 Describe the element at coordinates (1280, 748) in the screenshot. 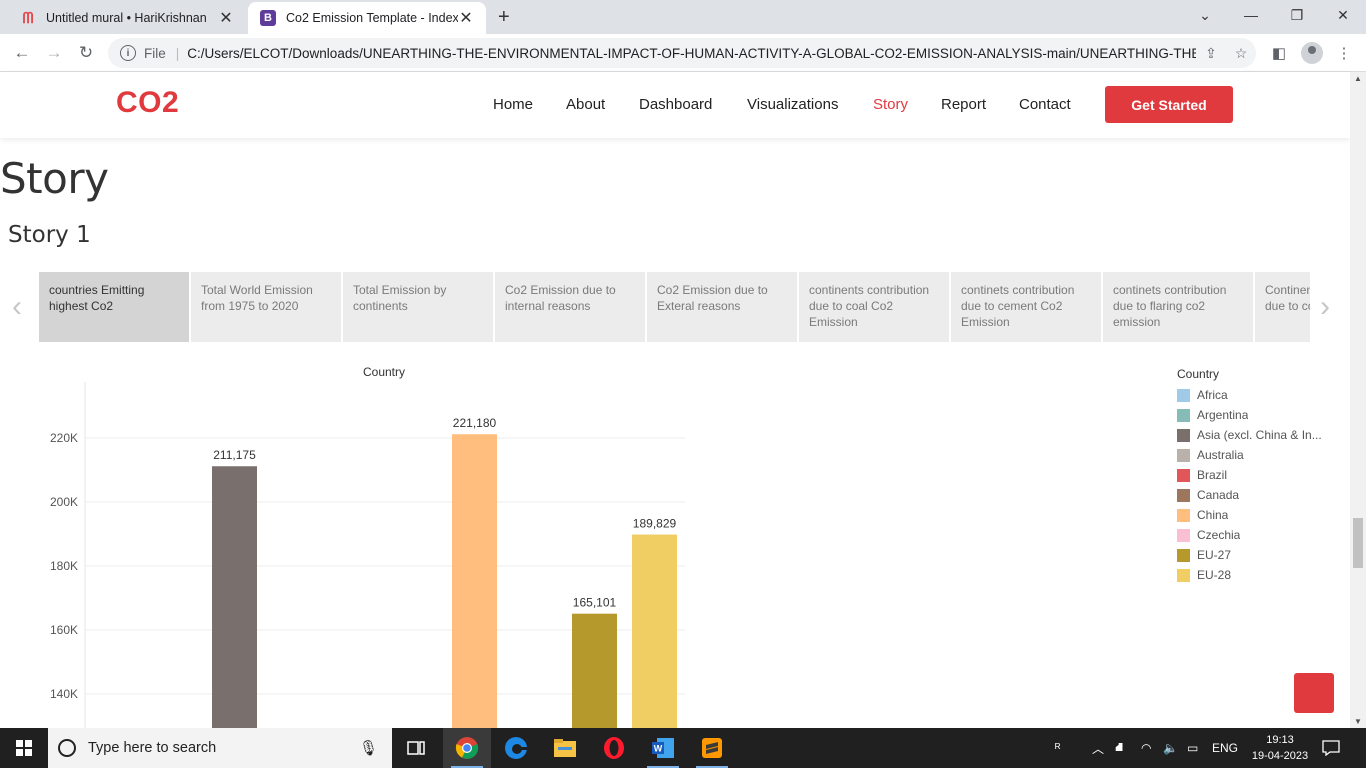

I see `taskbar-clock: 19:13 19-04-2023` at that location.